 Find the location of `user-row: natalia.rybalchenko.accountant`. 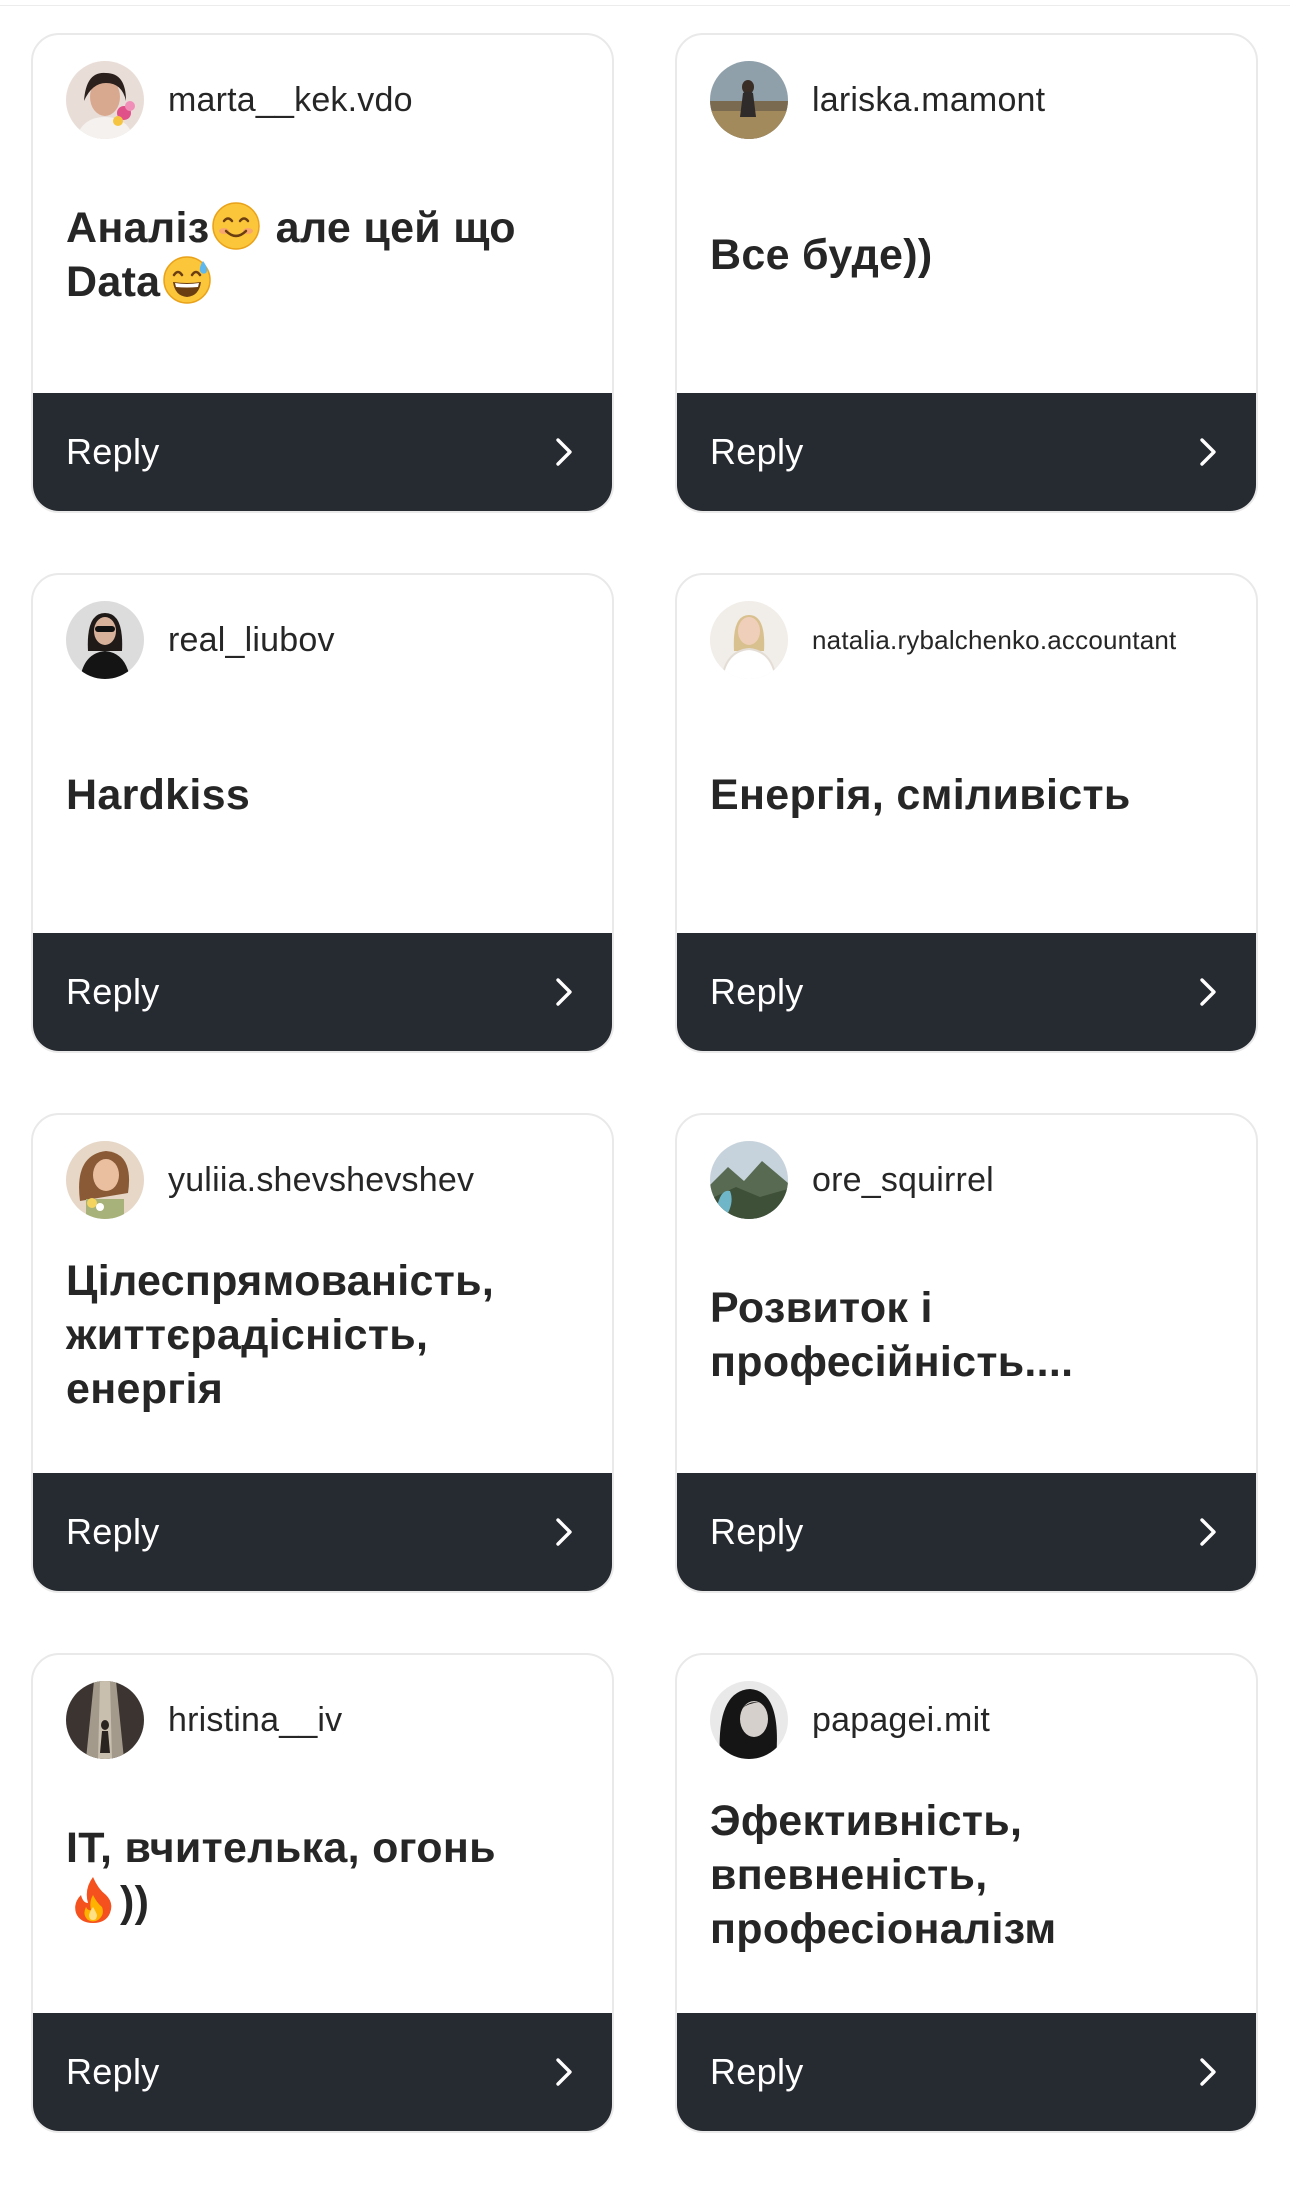

user-row: natalia.rybalchenko.accountant is located at coordinates (968, 640).